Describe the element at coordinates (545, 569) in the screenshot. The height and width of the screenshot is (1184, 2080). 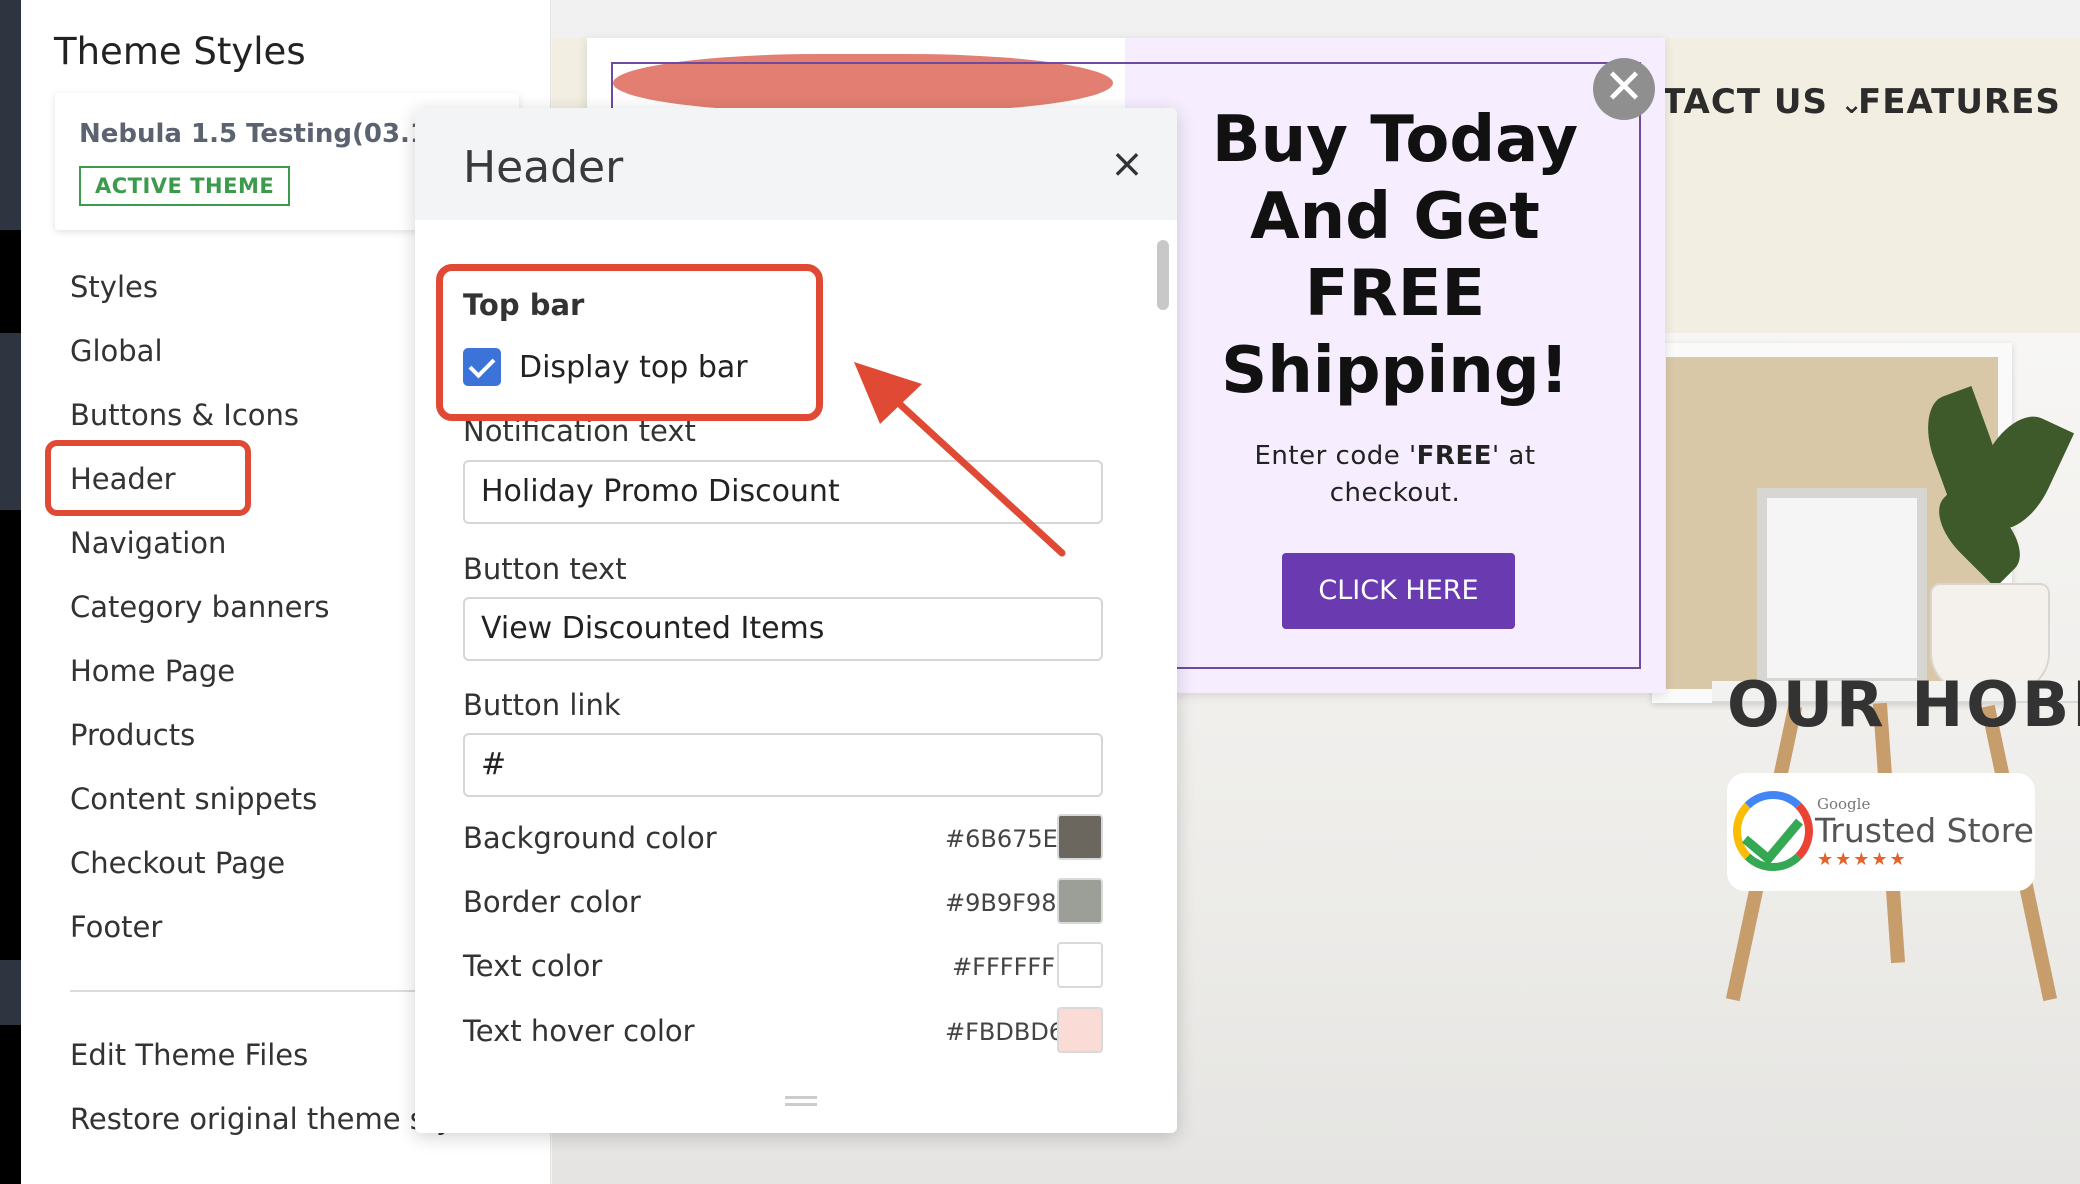
I see `button-text-label: Button text` at that location.